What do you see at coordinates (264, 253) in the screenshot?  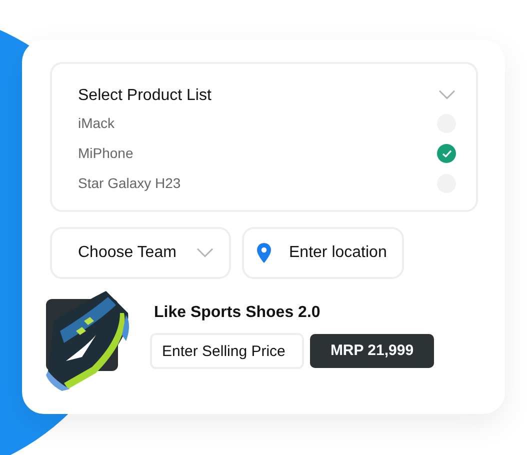 I see `location-pin-icon` at bounding box center [264, 253].